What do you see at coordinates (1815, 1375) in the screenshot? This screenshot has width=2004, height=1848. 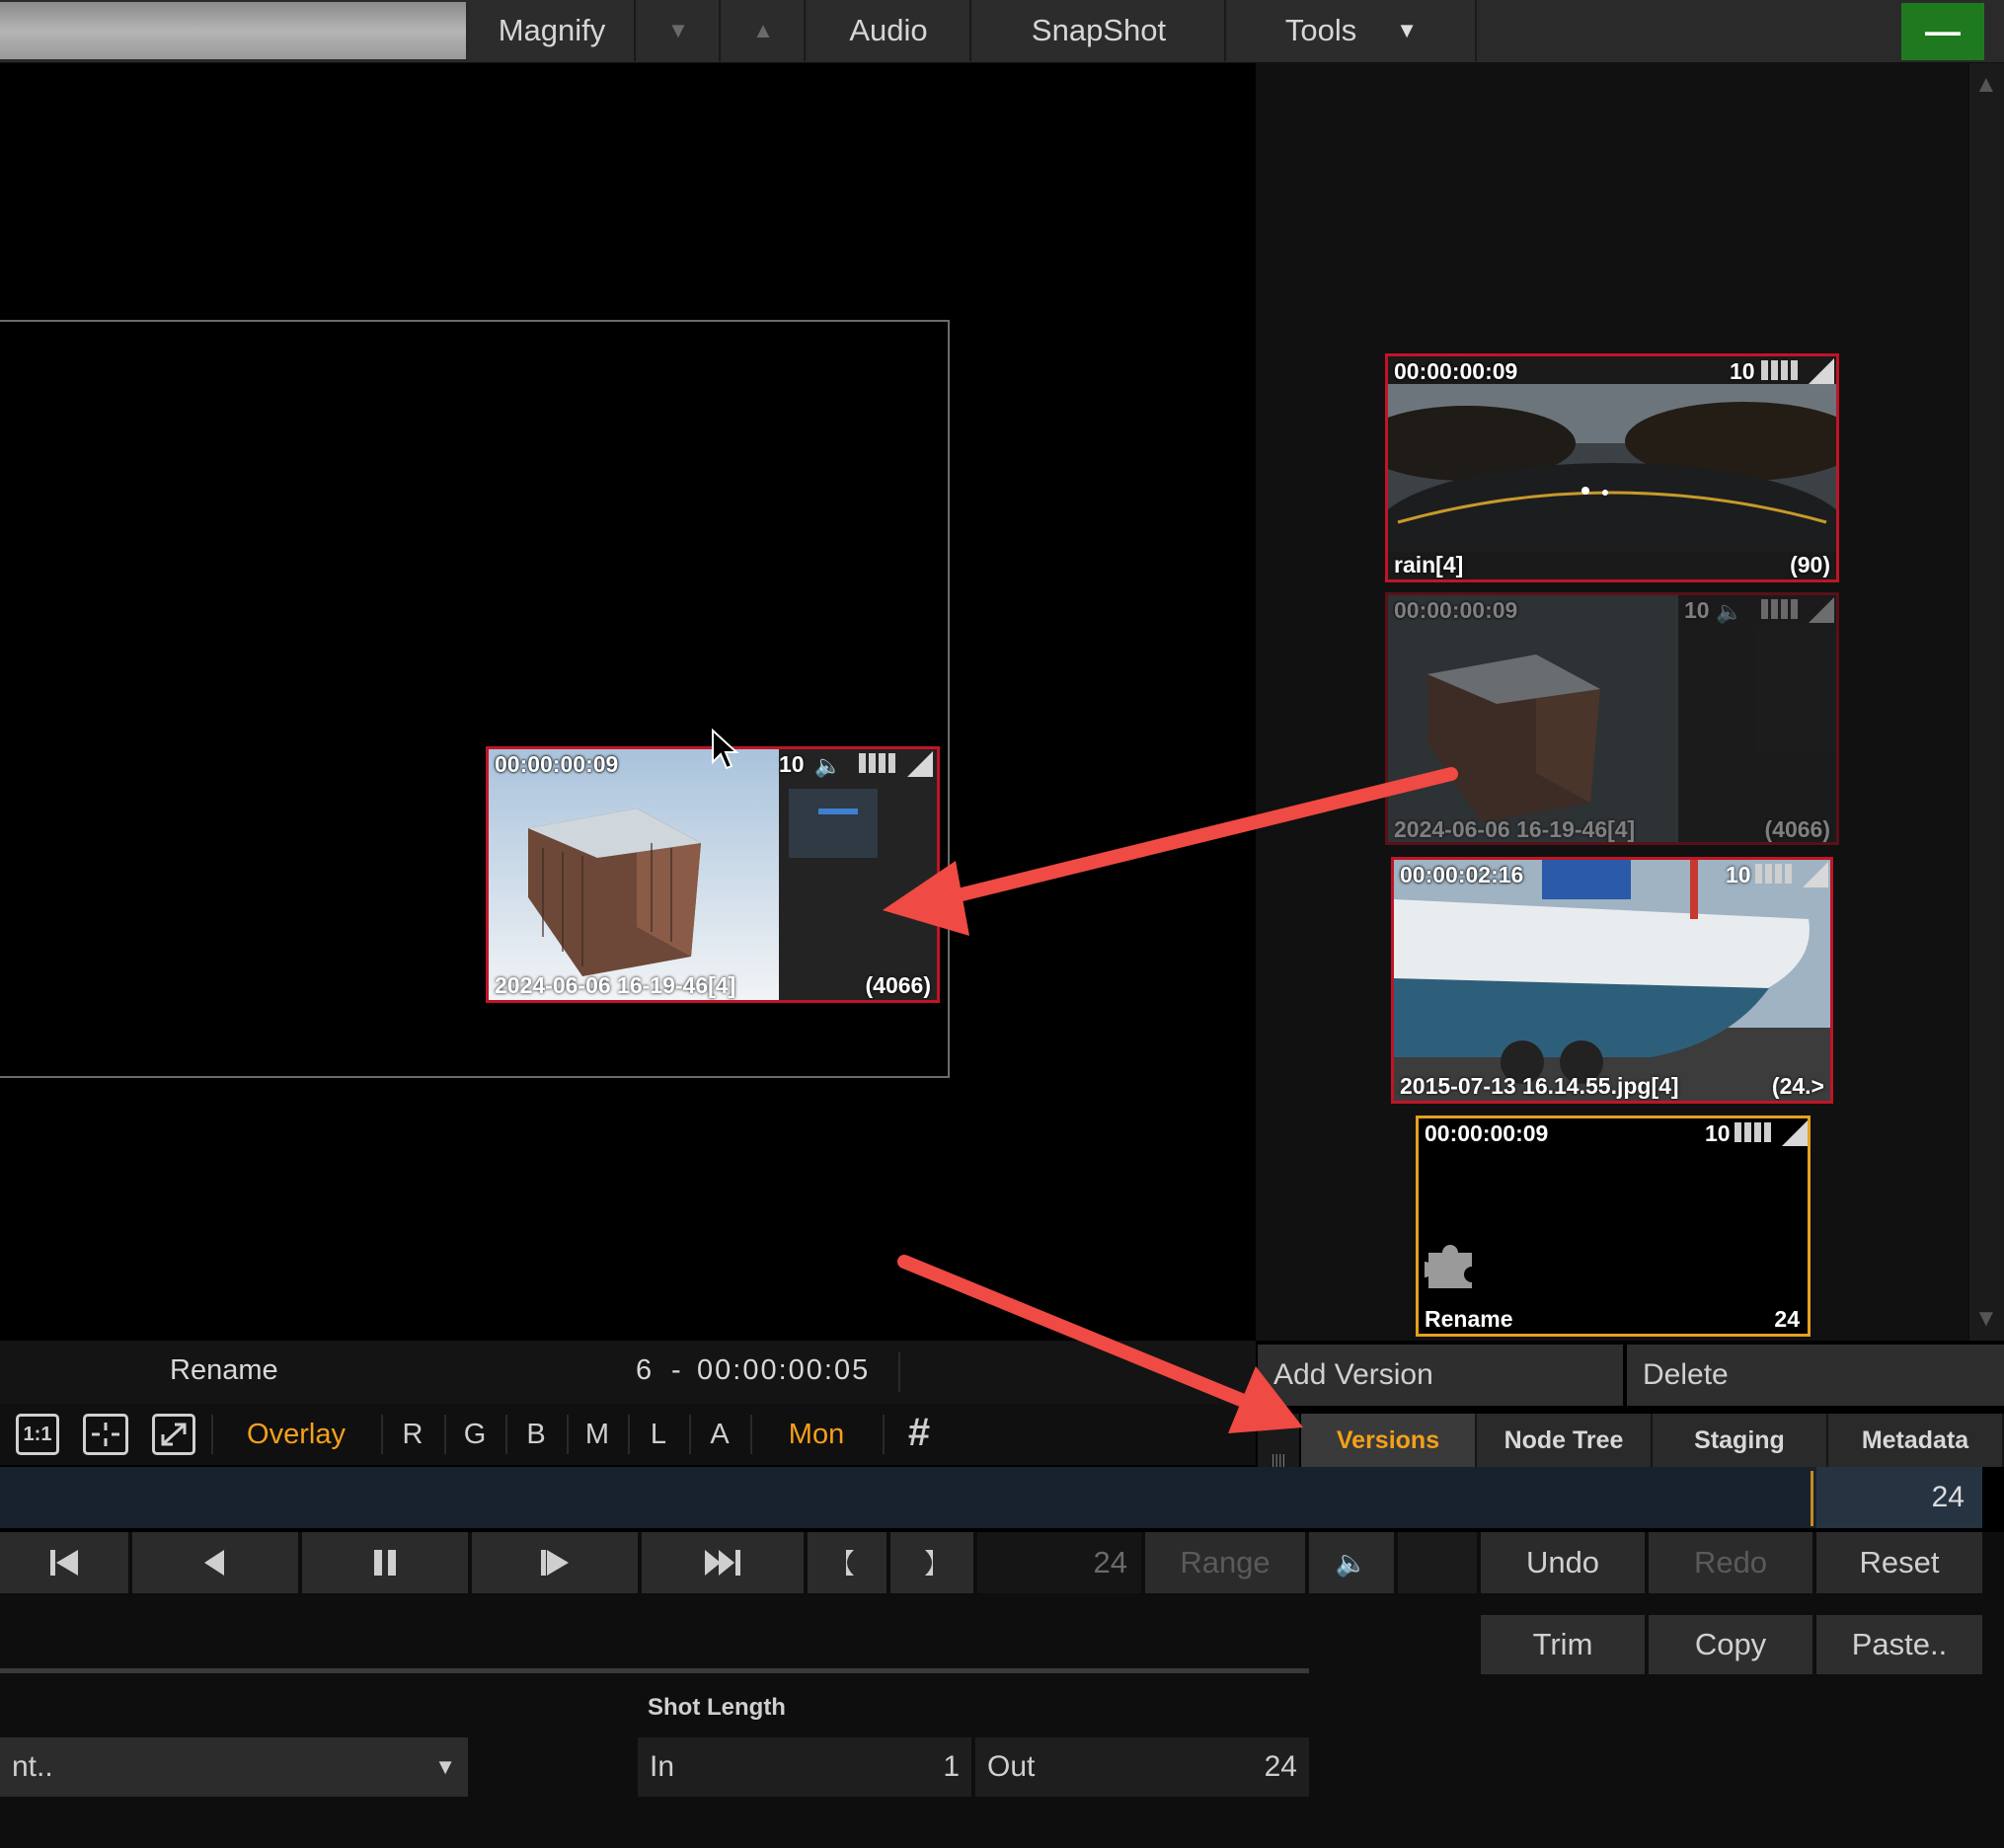 I see `delete-button: Delete` at bounding box center [1815, 1375].